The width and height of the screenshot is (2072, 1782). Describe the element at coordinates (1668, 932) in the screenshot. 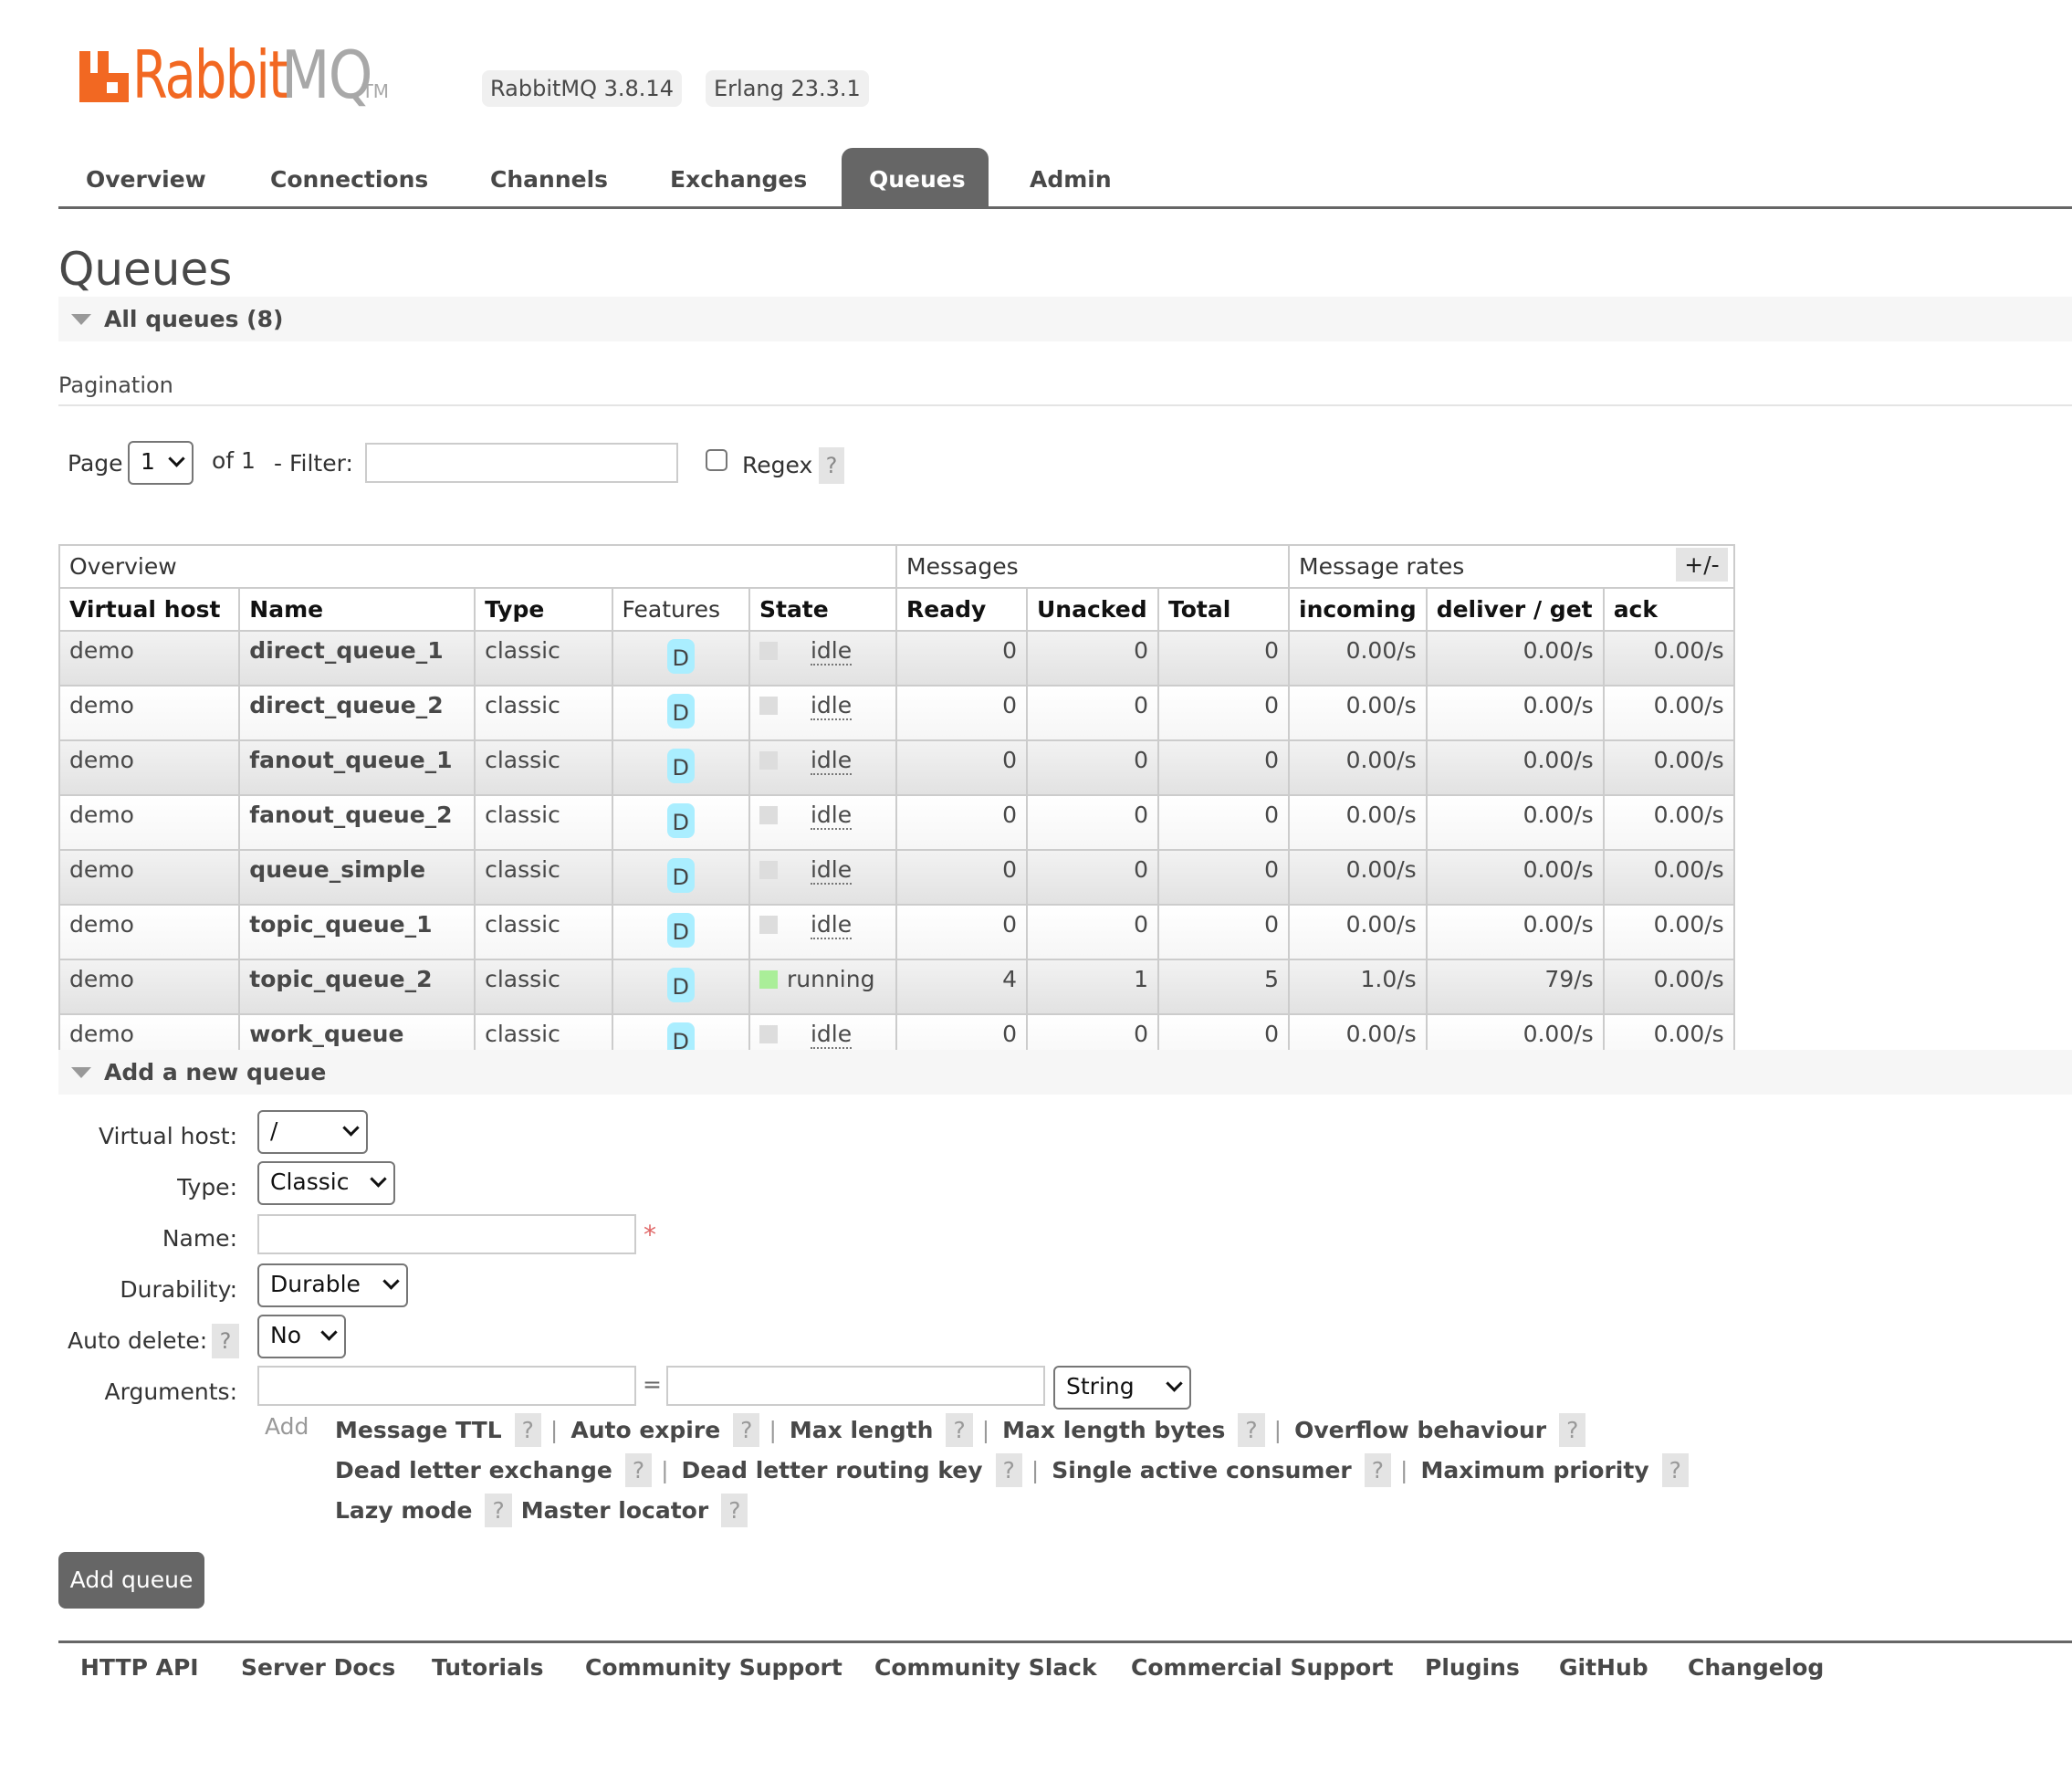

I see `cell-ack-rate: 0.00/s` at that location.